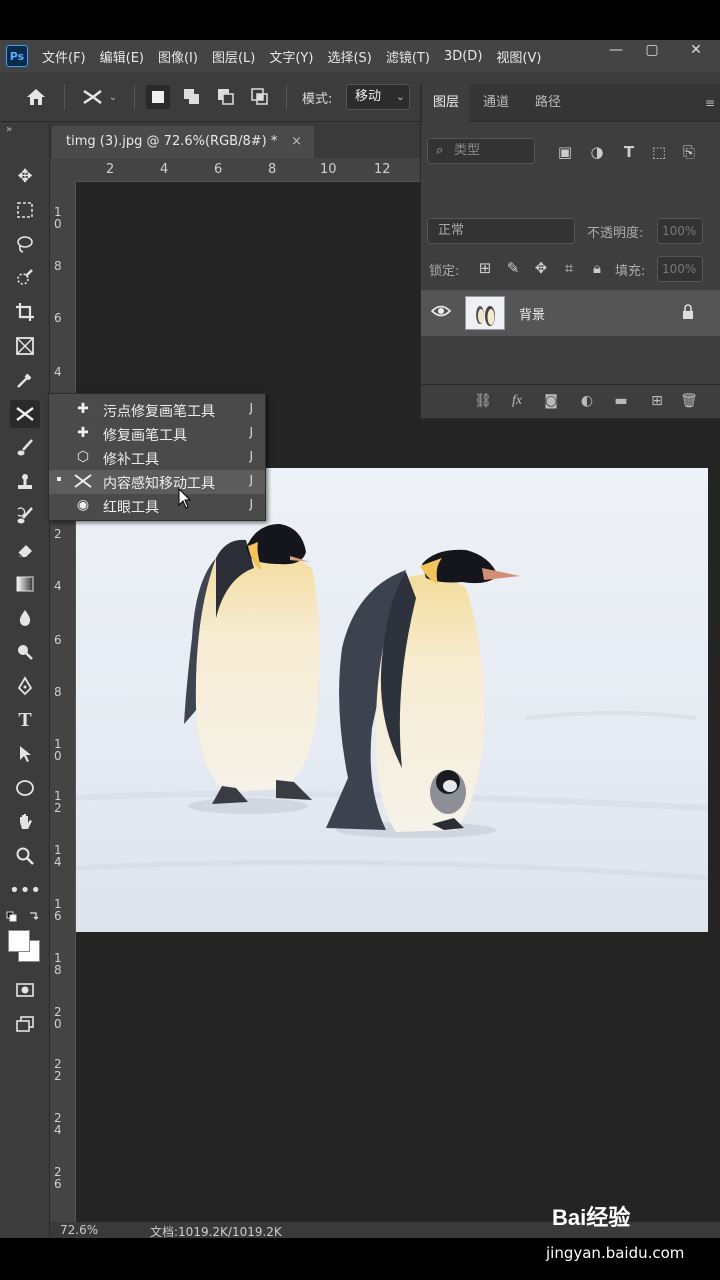  What do you see at coordinates (19, 941) in the screenshot?
I see `foreground-color-swatch` at bounding box center [19, 941].